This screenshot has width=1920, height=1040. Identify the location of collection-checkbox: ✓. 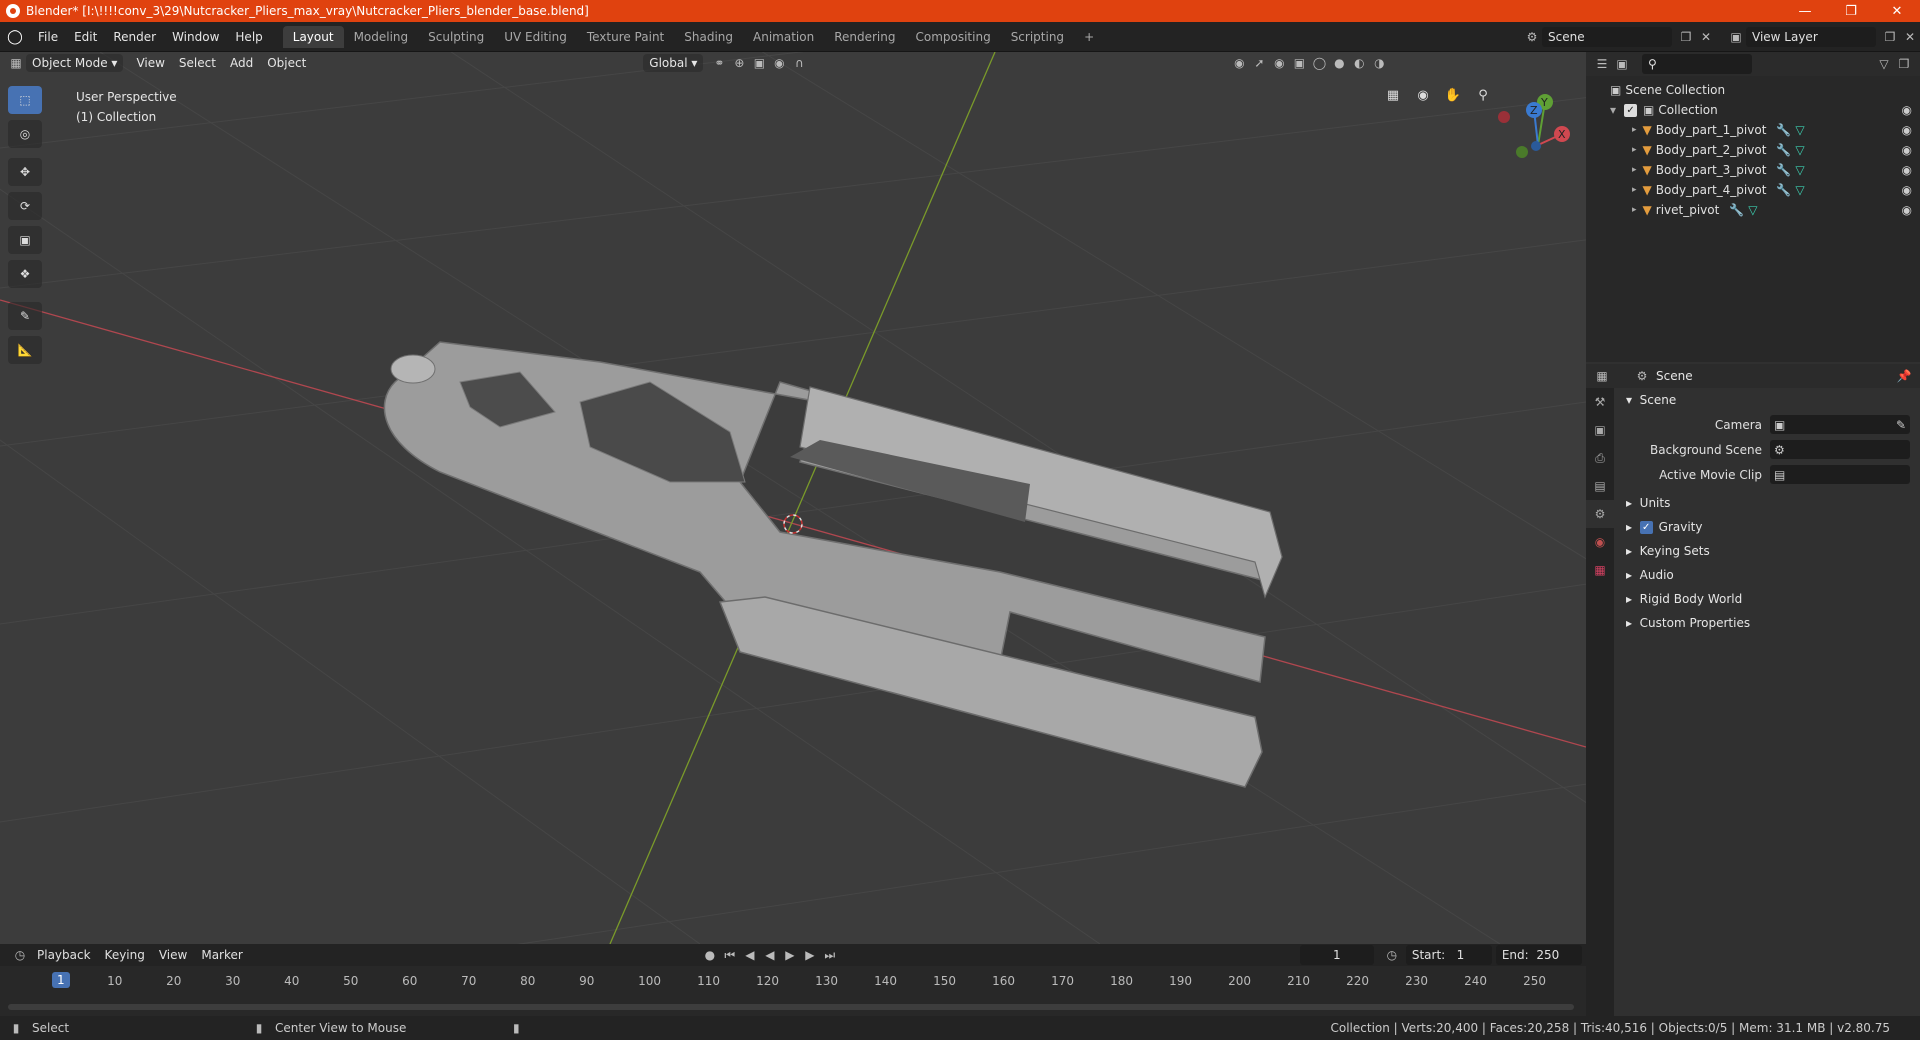
(1631, 110).